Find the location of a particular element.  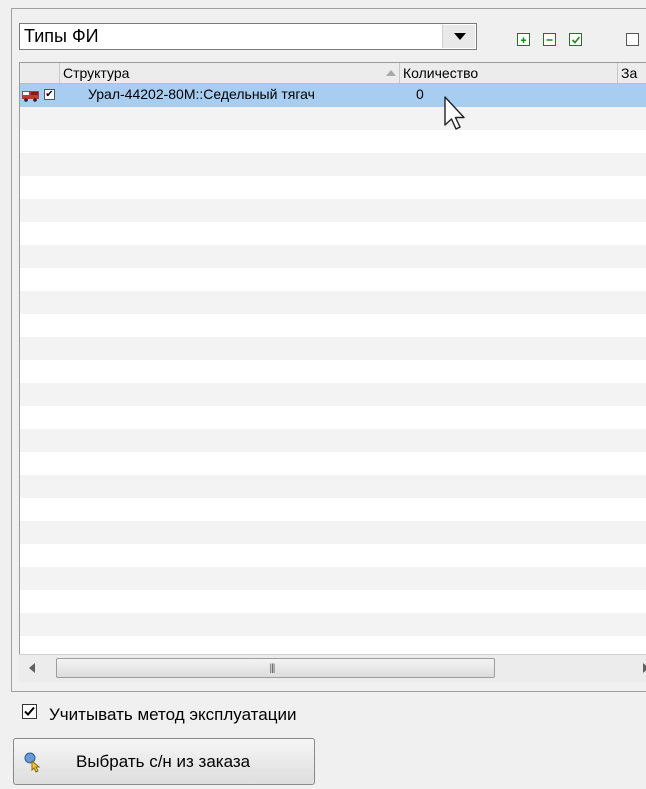

header-quantity-label: Количество is located at coordinates (441, 73).